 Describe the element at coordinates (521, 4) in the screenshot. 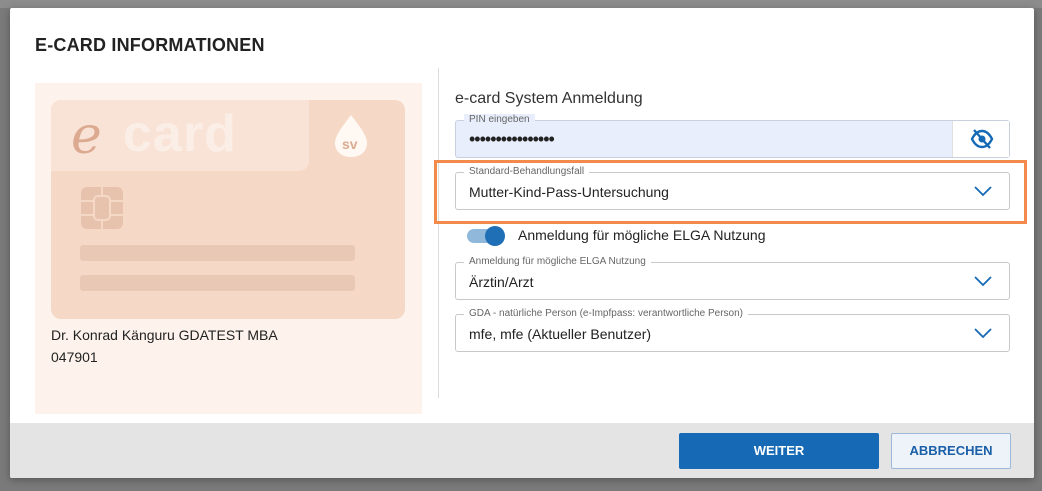

I see `backdrop` at that location.